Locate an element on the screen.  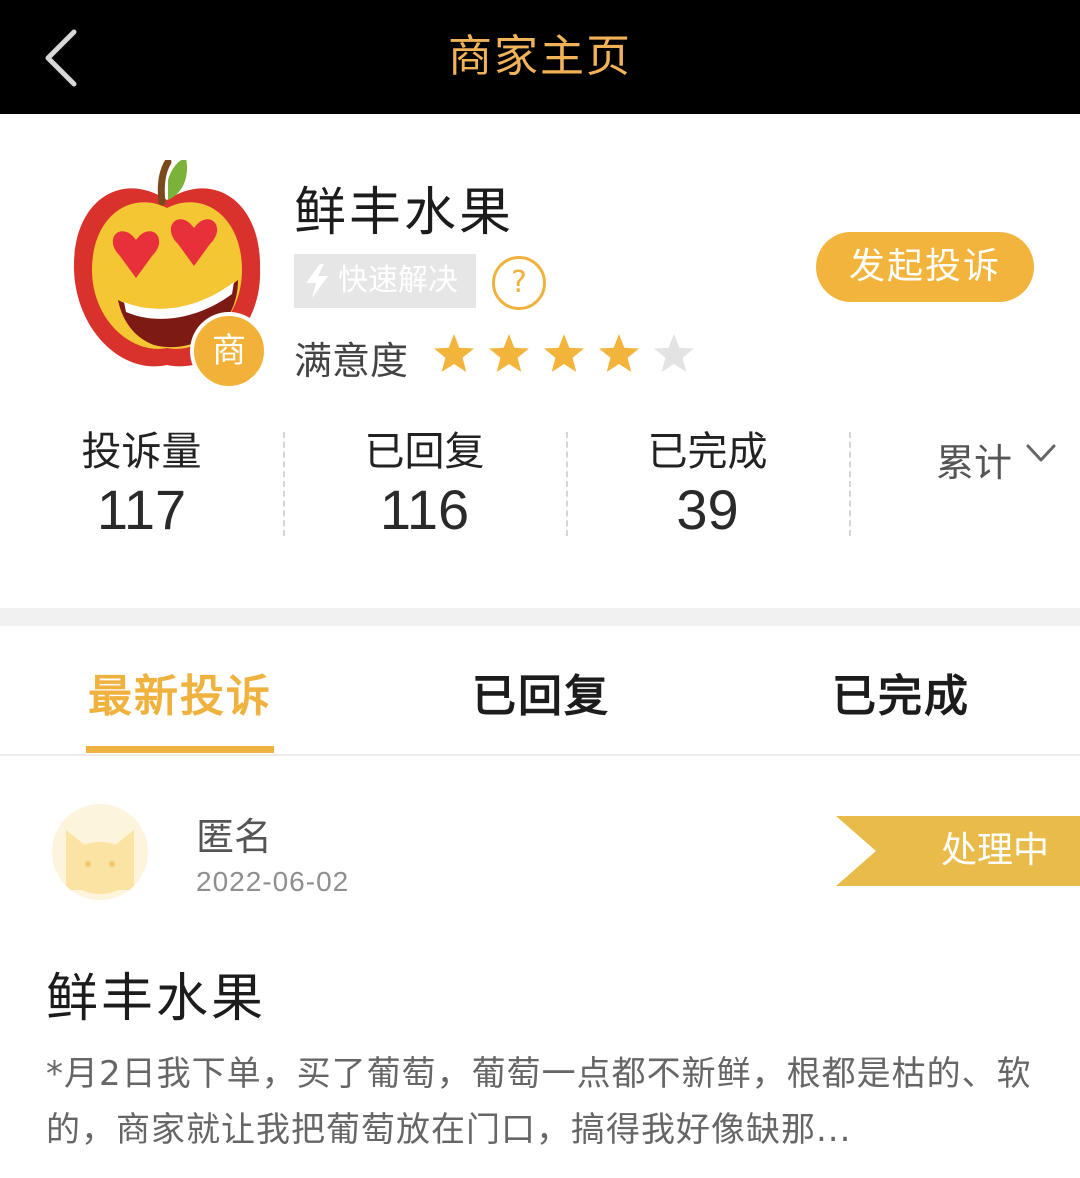
tab-latest-complaints: 最新投诉 is located at coordinates (180, 692).